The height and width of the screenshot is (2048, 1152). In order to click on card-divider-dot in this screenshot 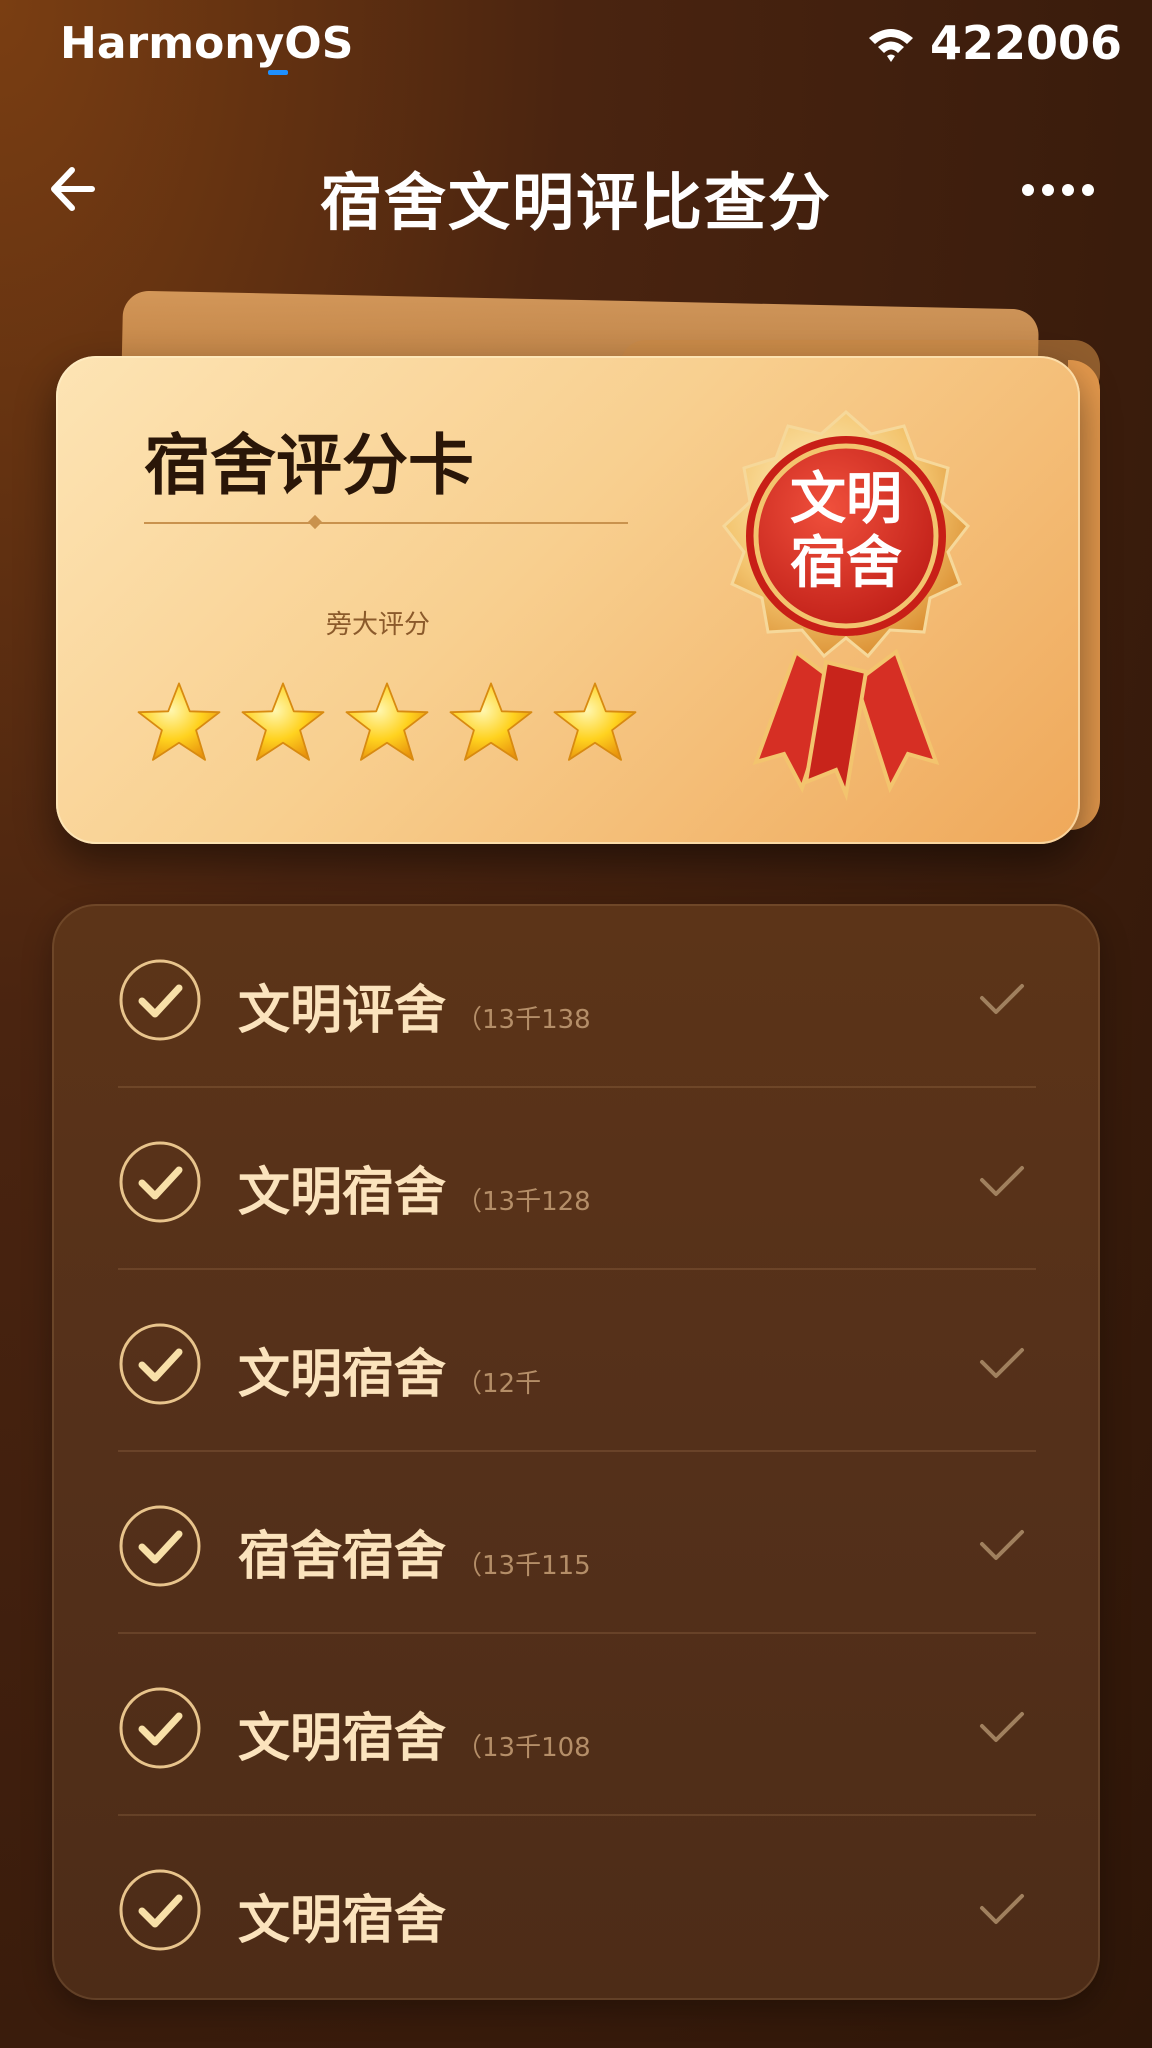, I will do `click(315, 522)`.